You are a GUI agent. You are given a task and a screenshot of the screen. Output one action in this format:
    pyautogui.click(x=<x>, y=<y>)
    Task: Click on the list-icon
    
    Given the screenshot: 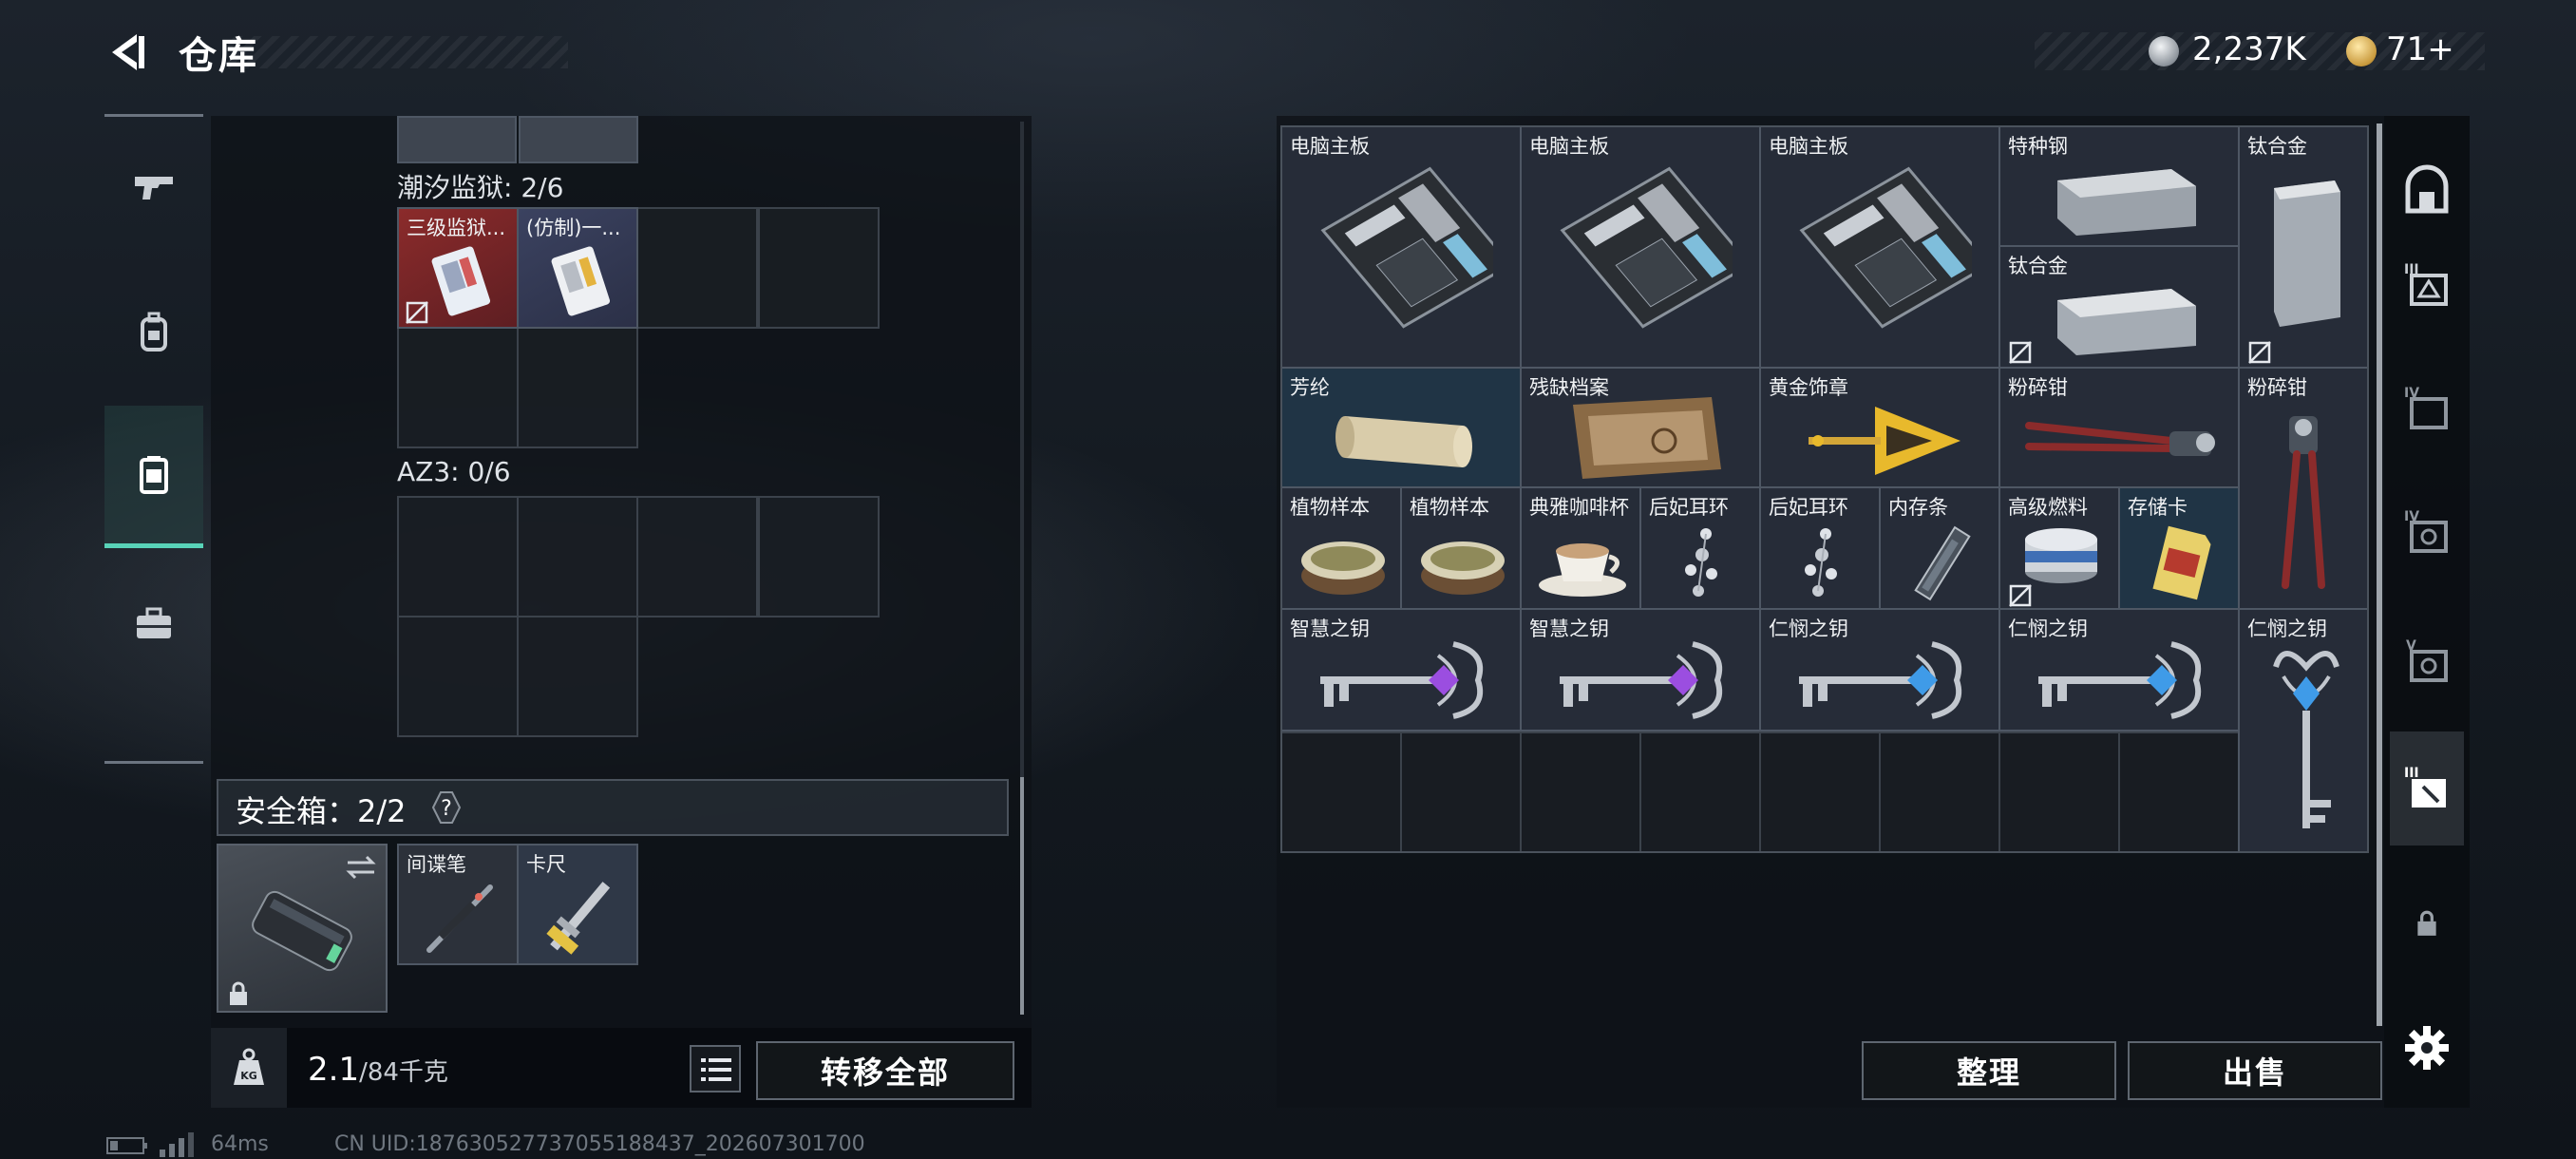 What is the action you would take?
    pyautogui.click(x=716, y=1069)
    